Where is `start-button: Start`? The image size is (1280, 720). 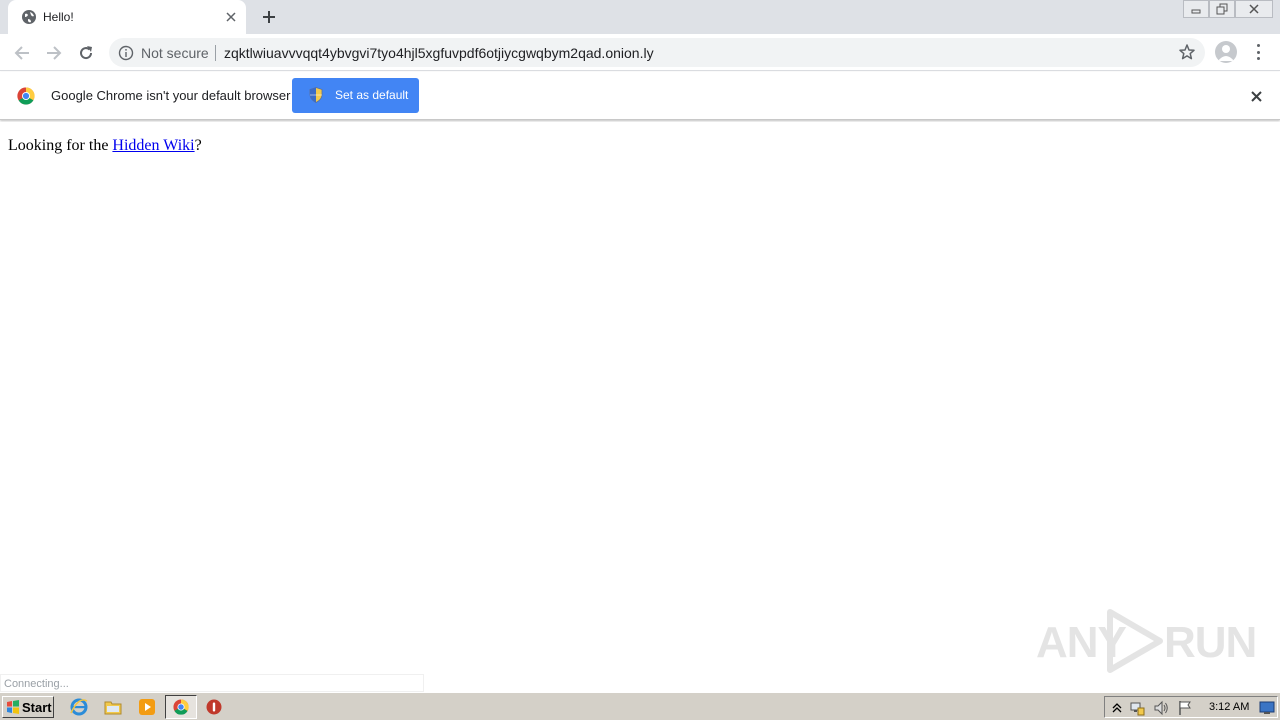 start-button: Start is located at coordinates (28, 707).